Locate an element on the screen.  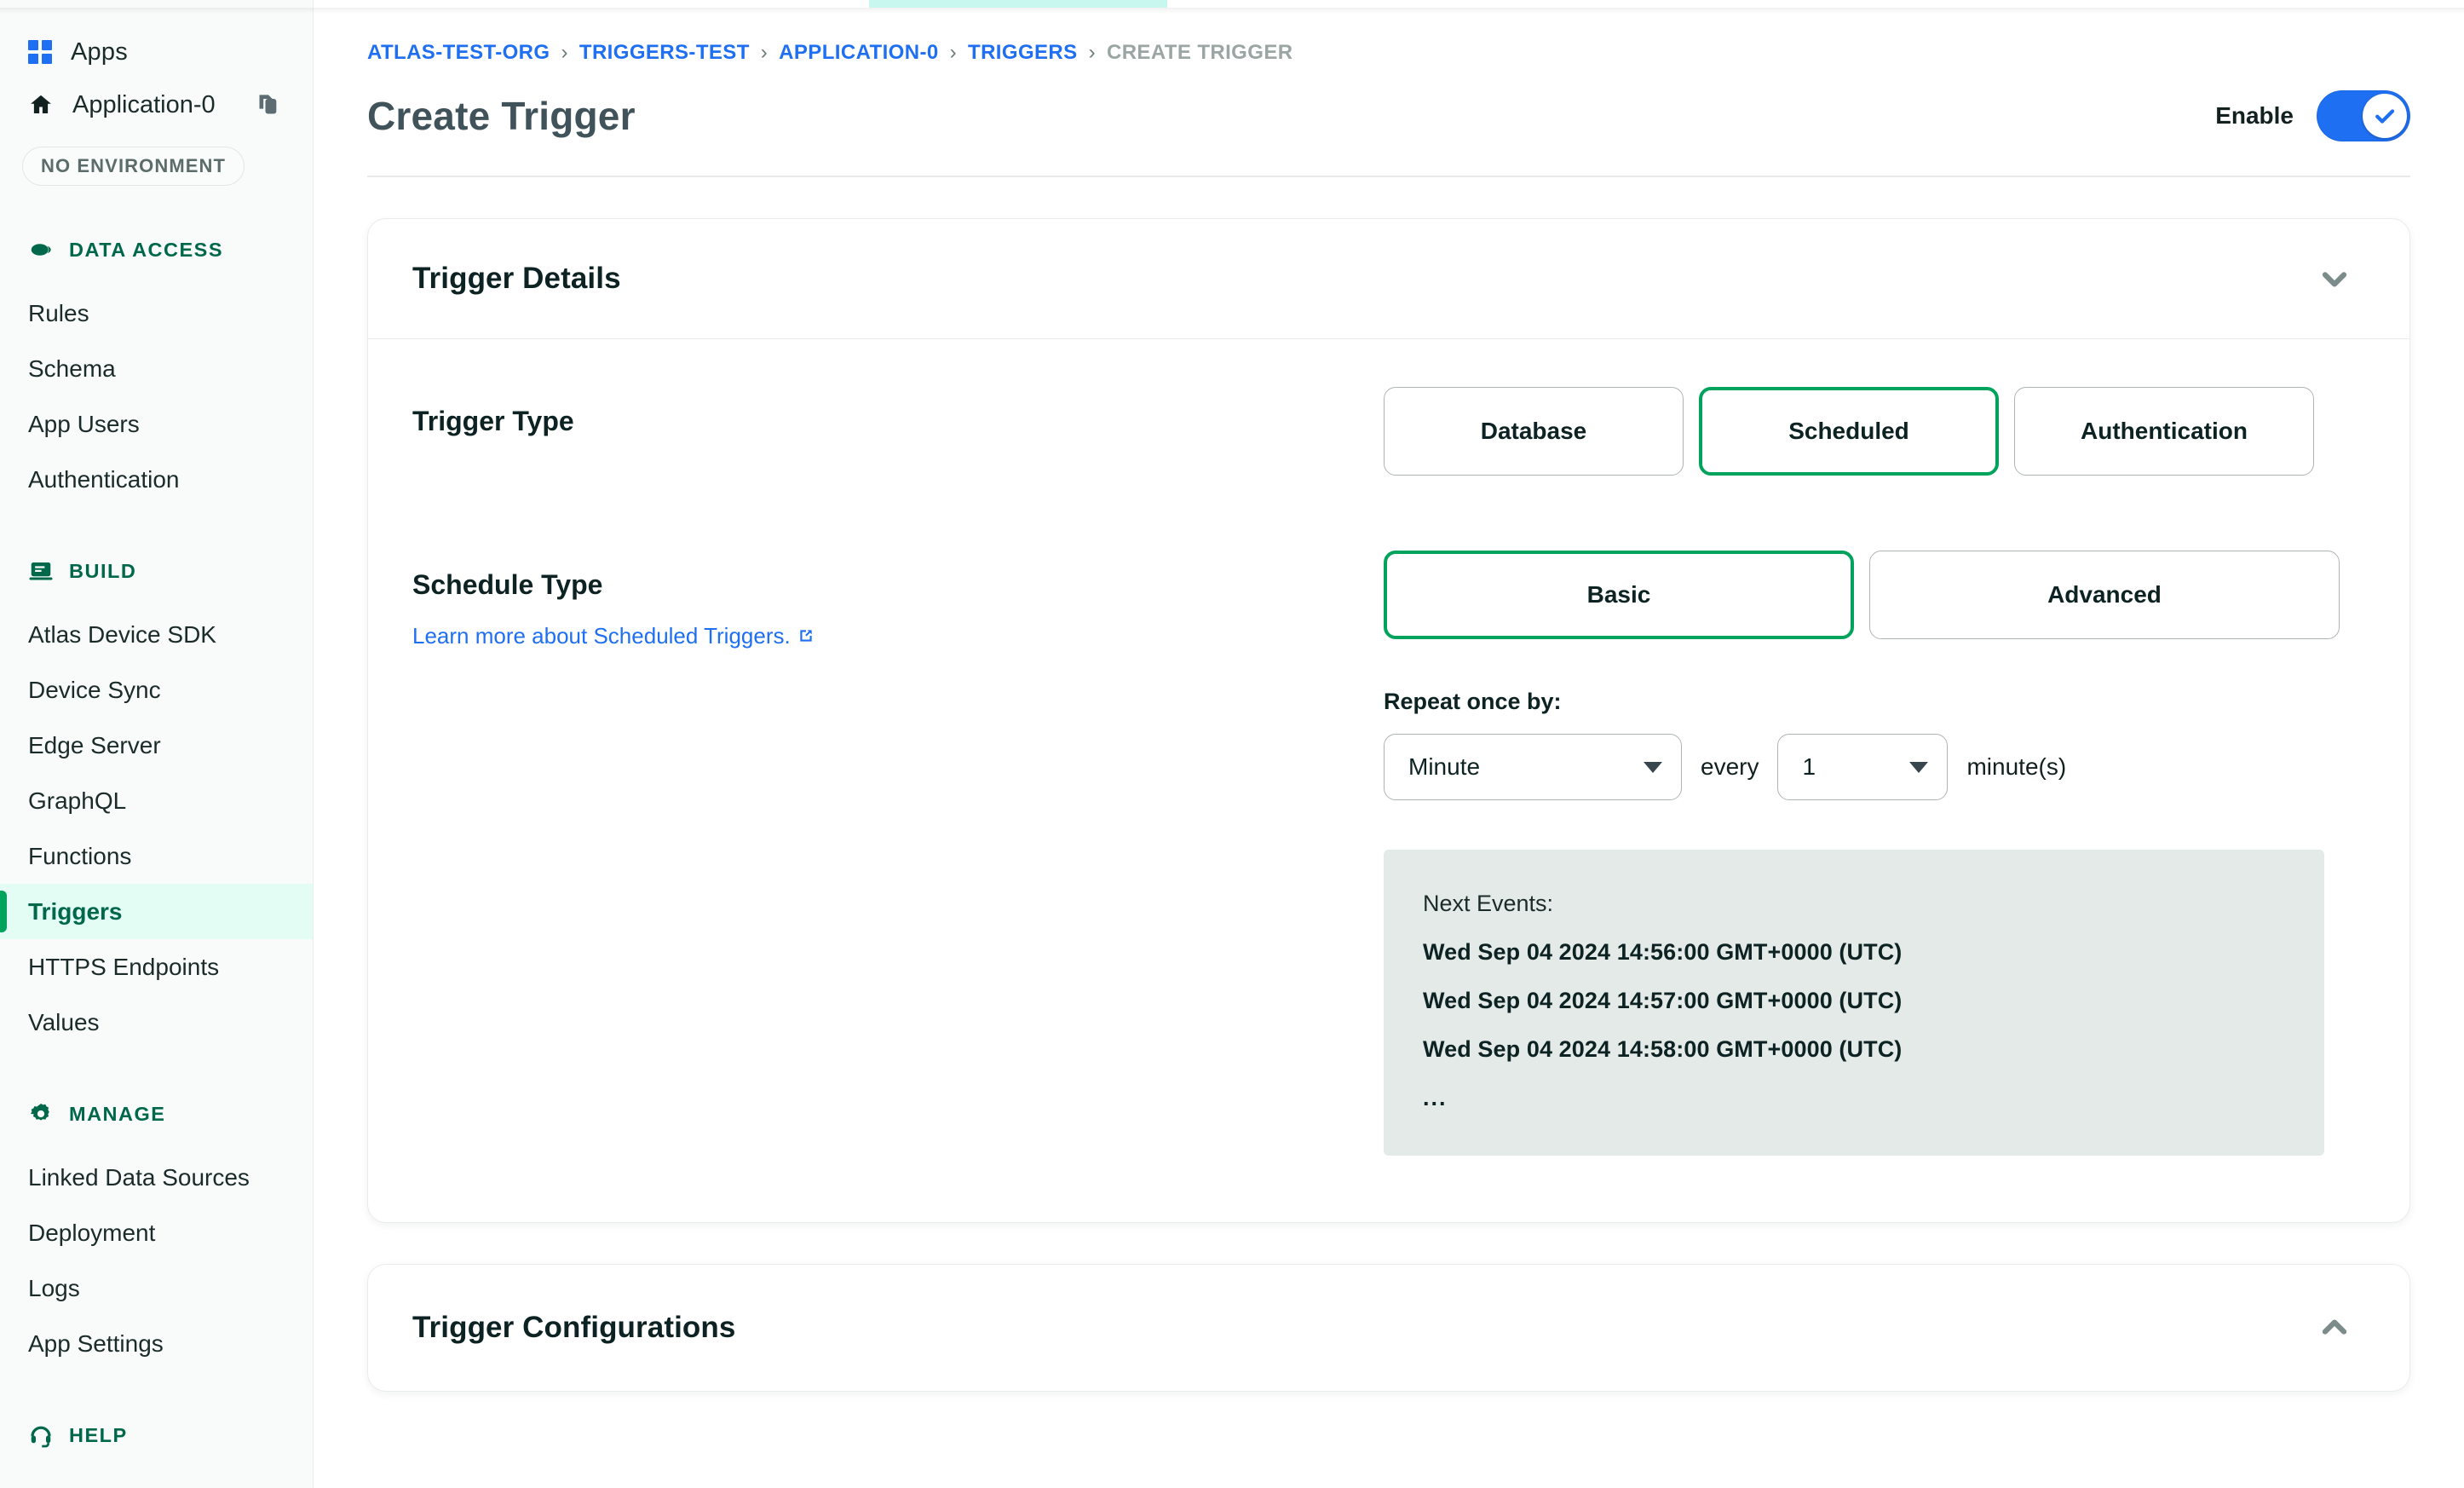
breadcrumb-item-app: APPLICATION-0 is located at coordinates (858, 53).